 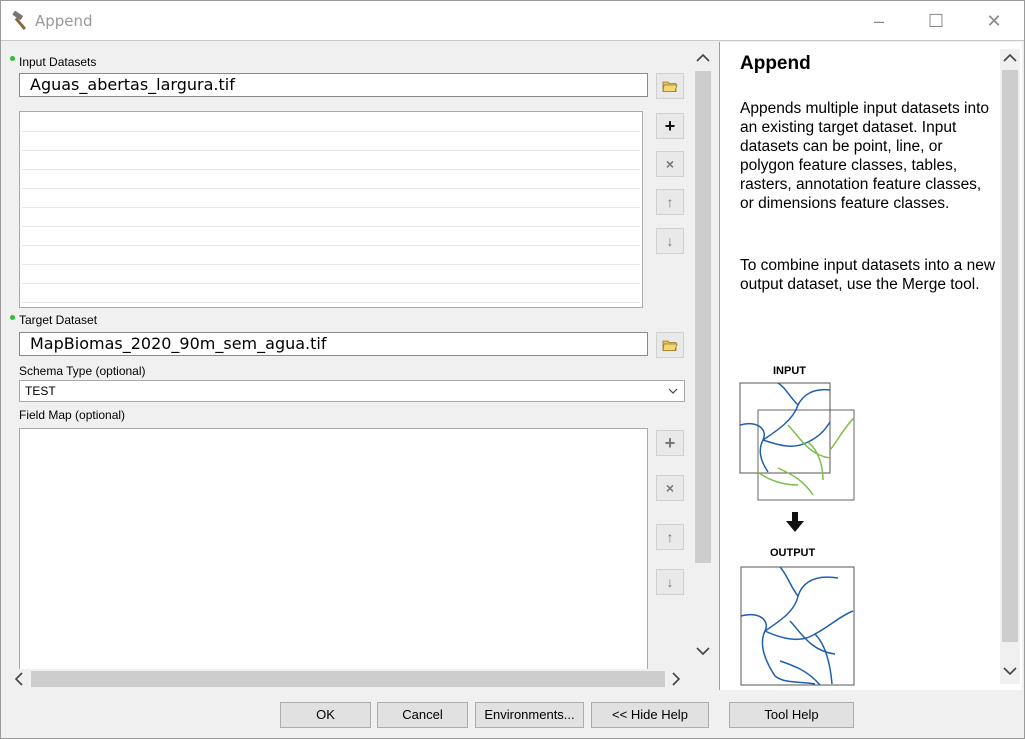 What do you see at coordinates (670, 202) in the screenshot?
I see `move-up-input-button: ↑` at bounding box center [670, 202].